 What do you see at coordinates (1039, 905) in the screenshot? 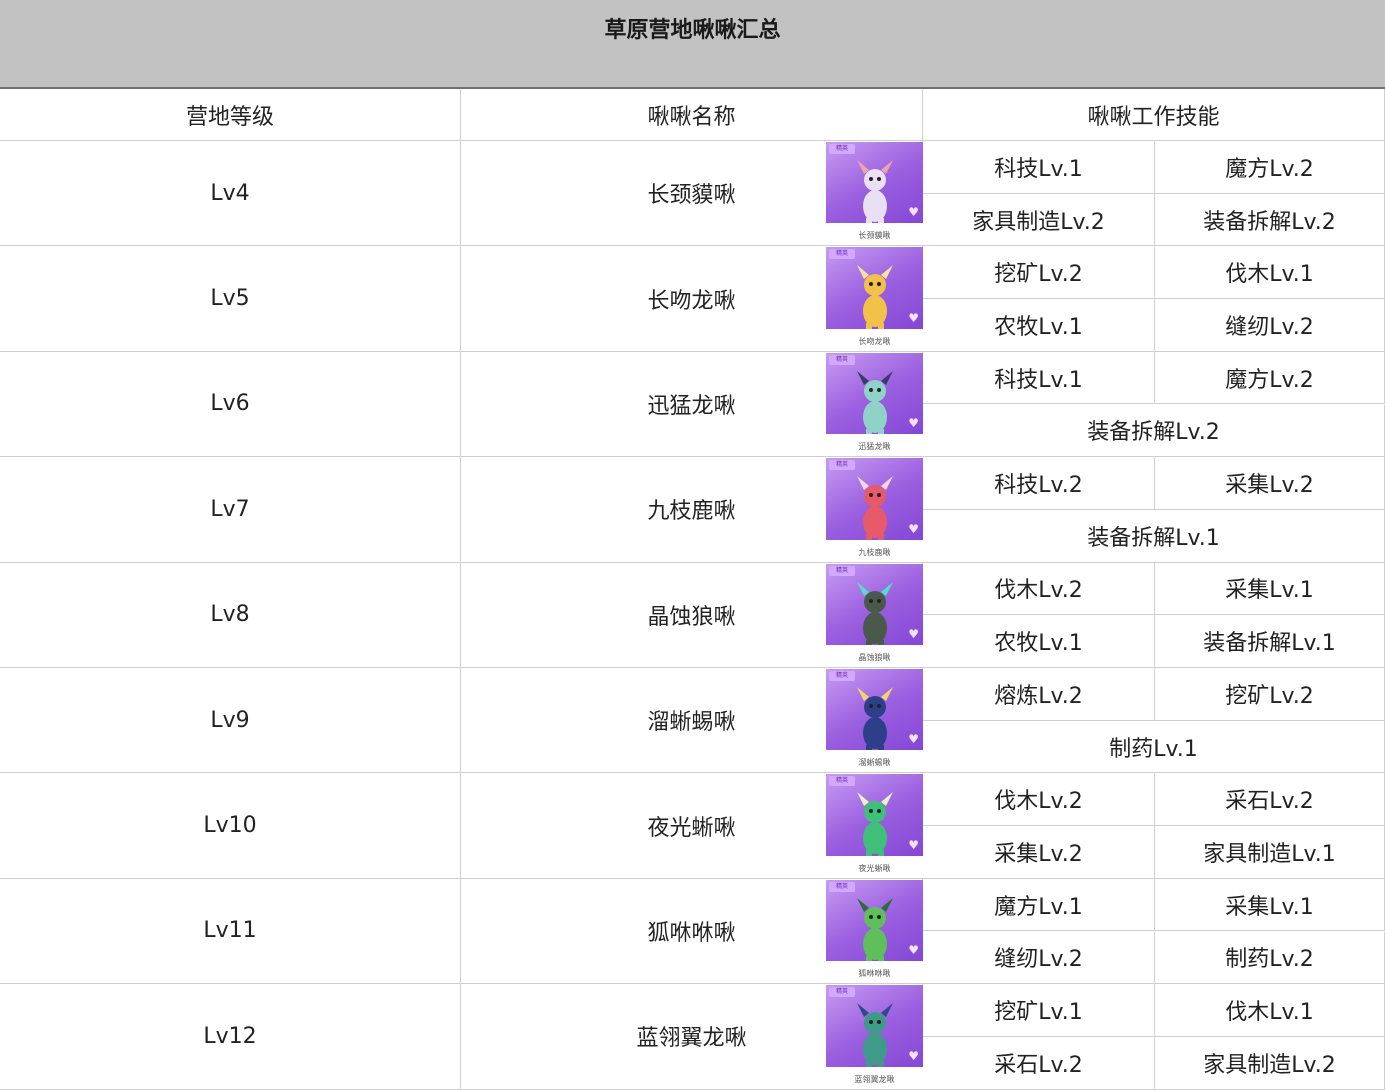
I see `skill-cell: 魔方Lv.1` at bounding box center [1039, 905].